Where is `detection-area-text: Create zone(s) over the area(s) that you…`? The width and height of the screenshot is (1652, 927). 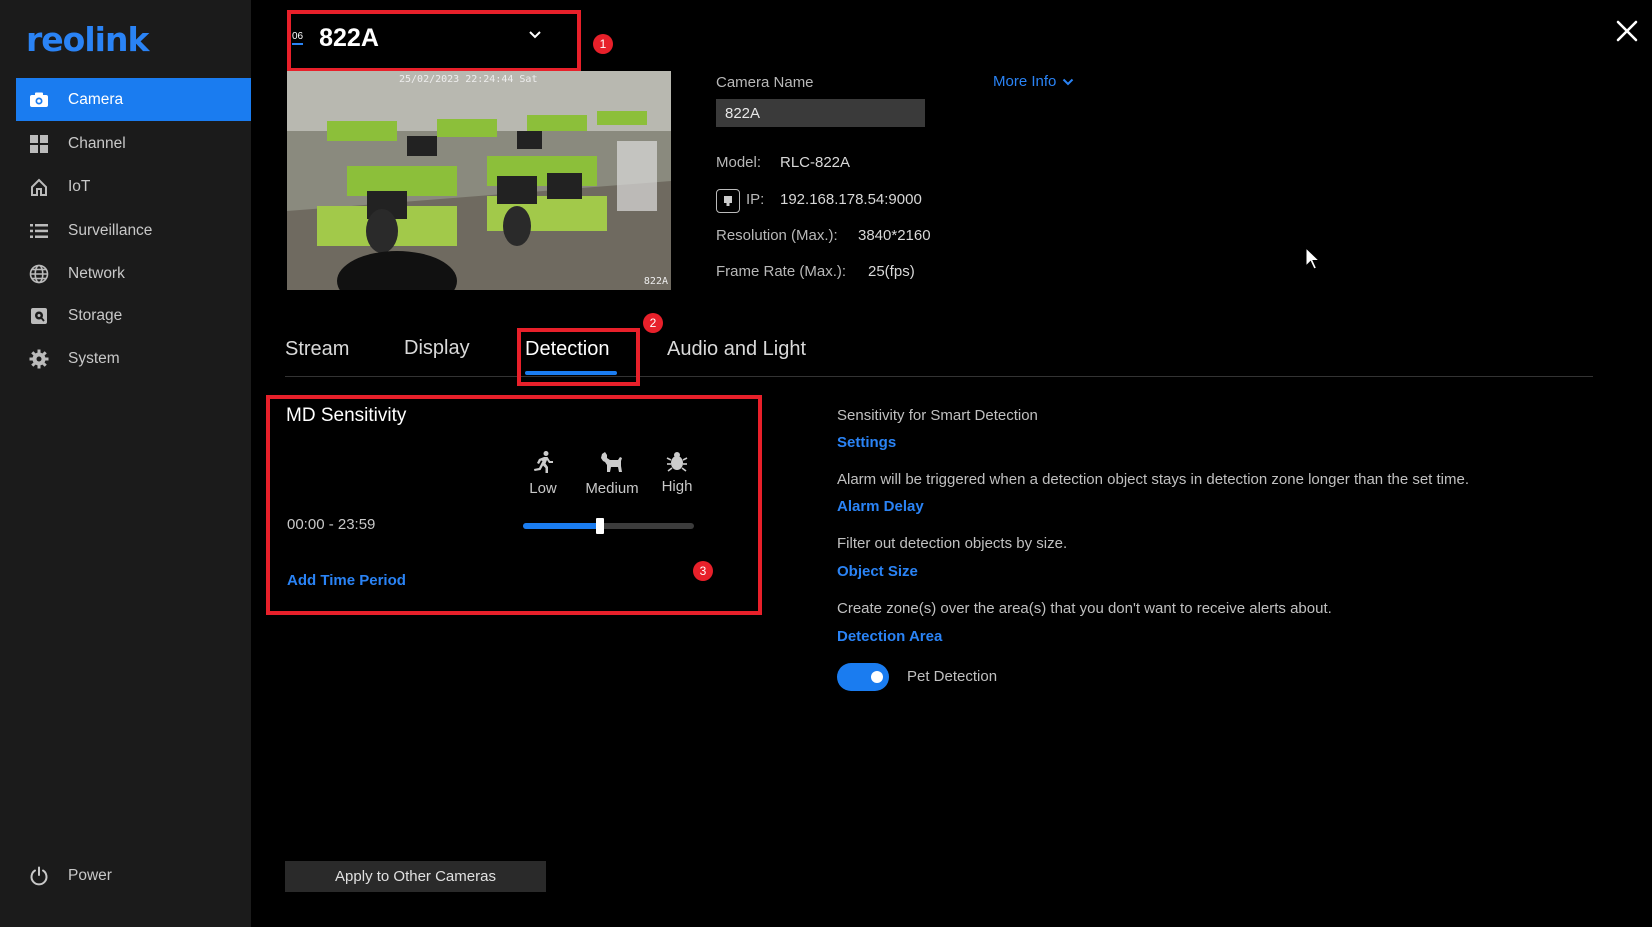 detection-area-text: Create zone(s) over the area(s) that you… is located at coordinates (1084, 608).